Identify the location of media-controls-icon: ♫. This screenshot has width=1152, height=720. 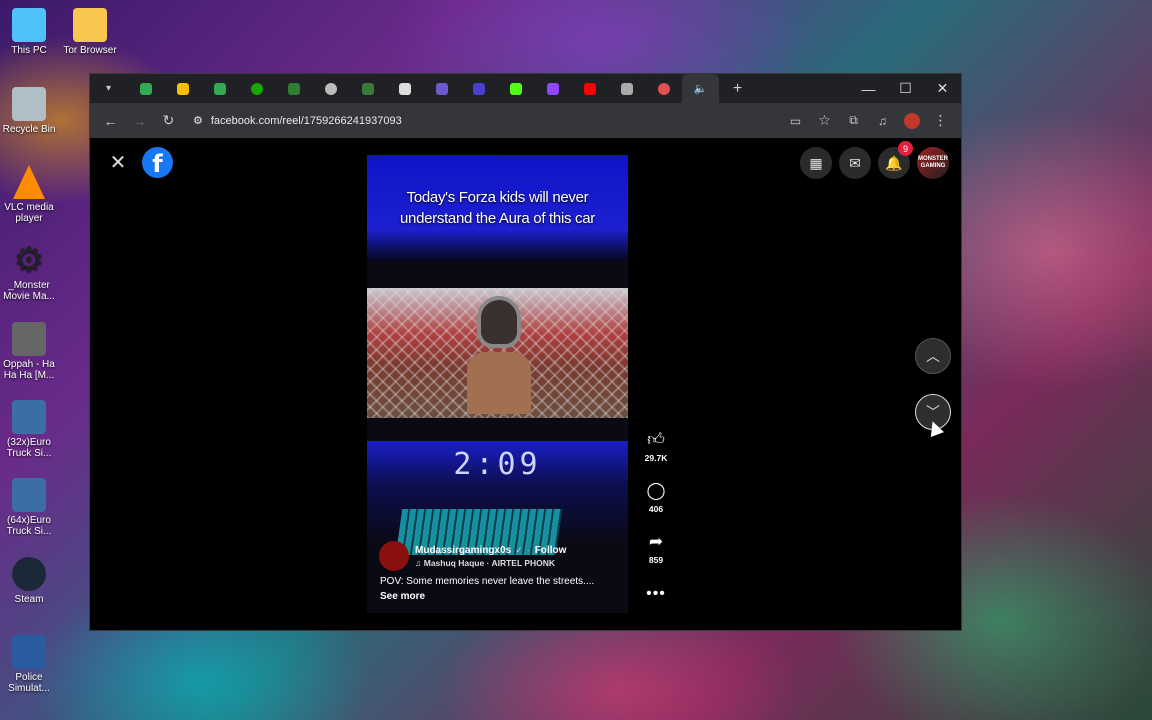
(882, 120).